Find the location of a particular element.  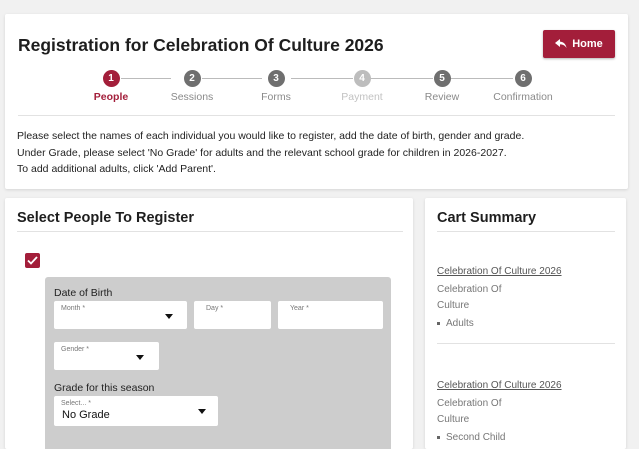

cart-divider is located at coordinates (526, 343).